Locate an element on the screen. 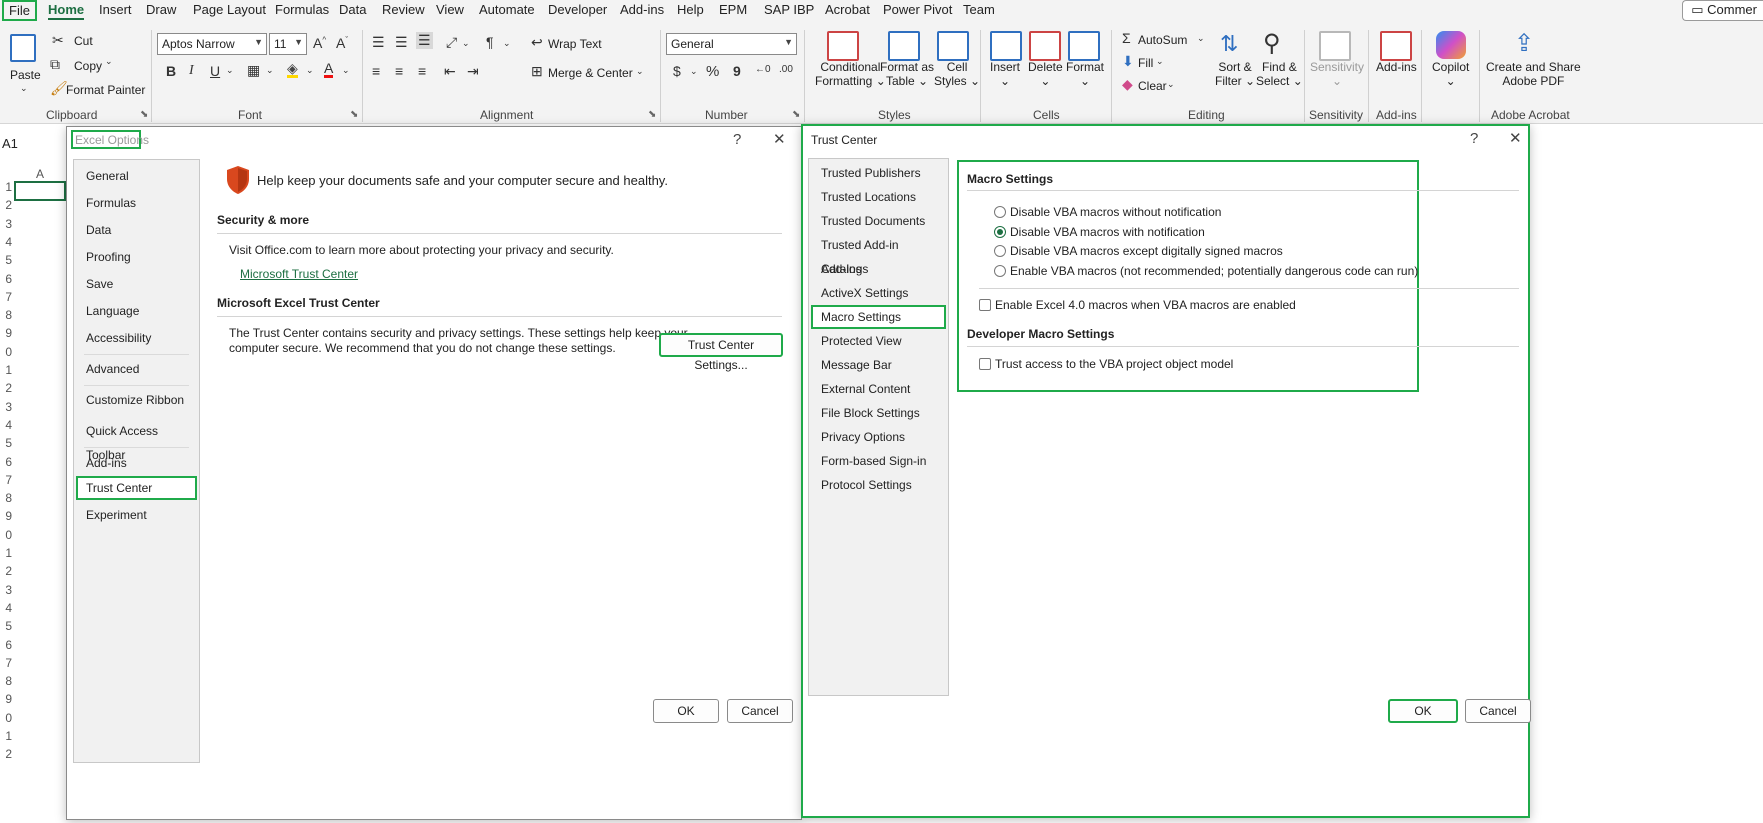  clear-button: Clear is located at coordinates (1152, 86).